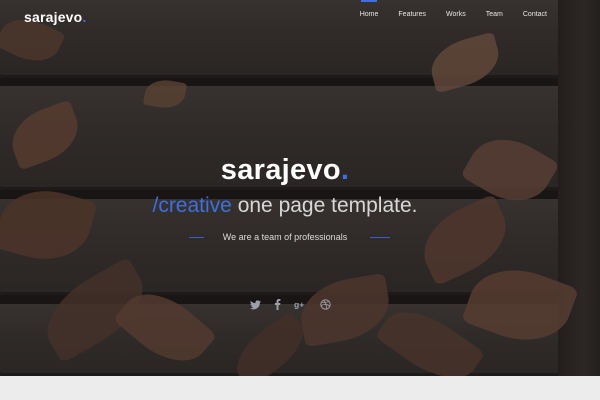 The image size is (600, 400). I want to click on brand-logo: sarajevo., so click(55, 17).